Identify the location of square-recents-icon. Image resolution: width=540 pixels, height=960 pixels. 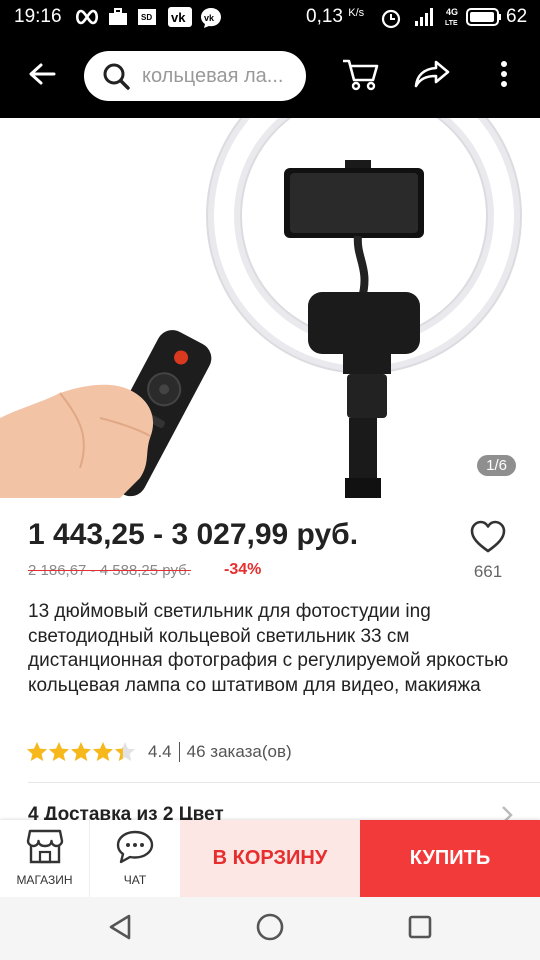
(420, 929).